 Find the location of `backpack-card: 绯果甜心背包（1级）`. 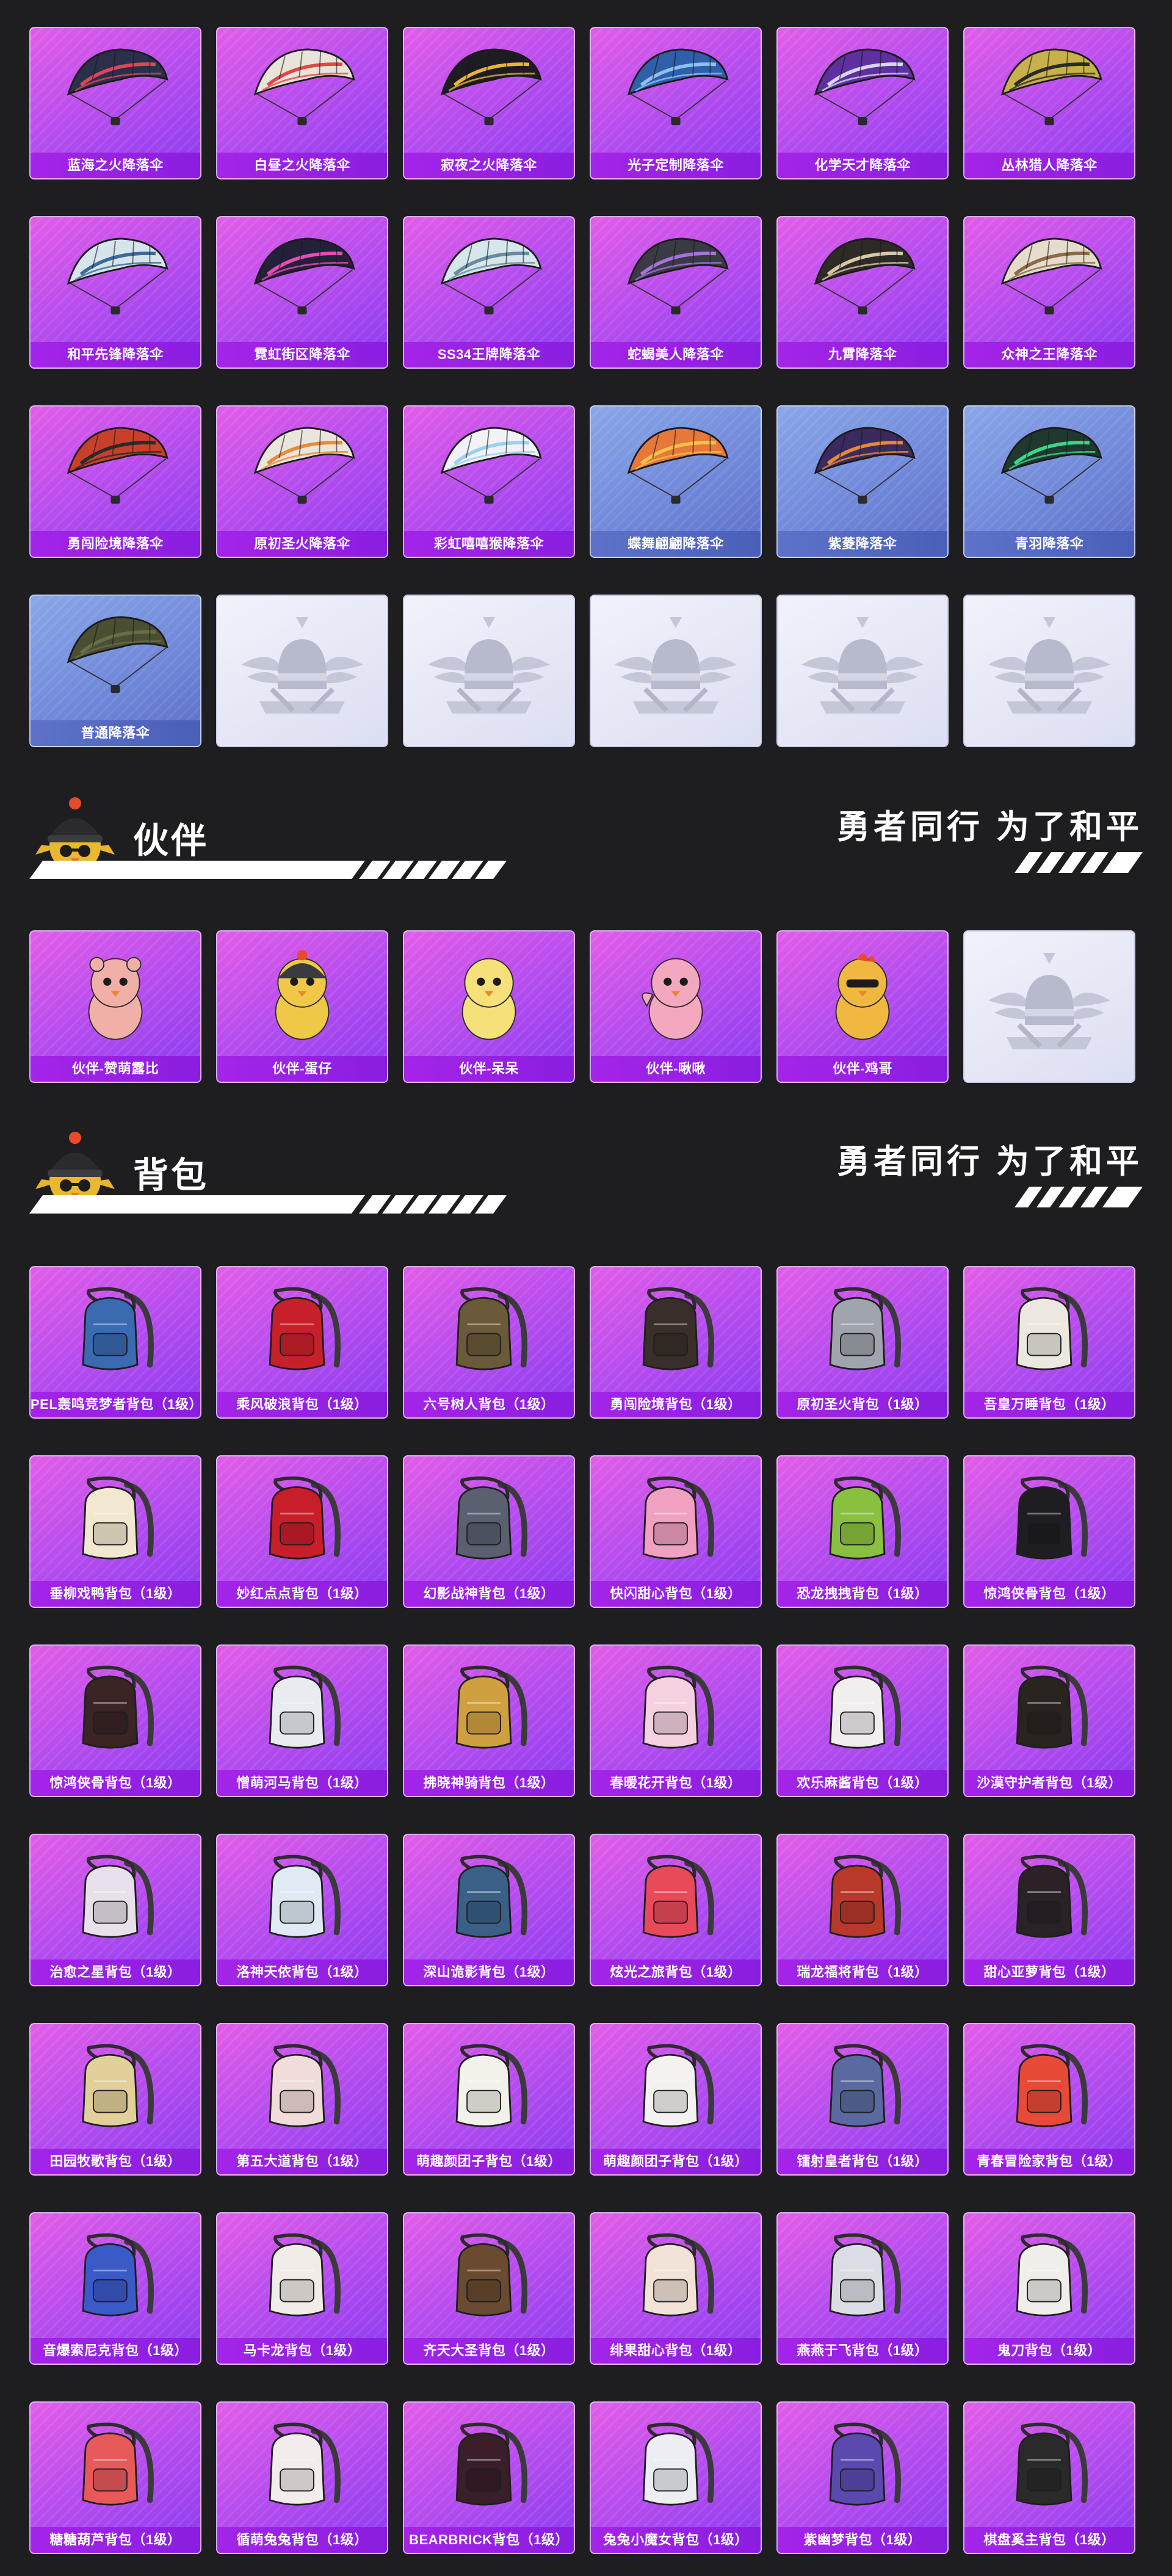

backpack-card: 绯果甜心背包（1级） is located at coordinates (676, 2288).